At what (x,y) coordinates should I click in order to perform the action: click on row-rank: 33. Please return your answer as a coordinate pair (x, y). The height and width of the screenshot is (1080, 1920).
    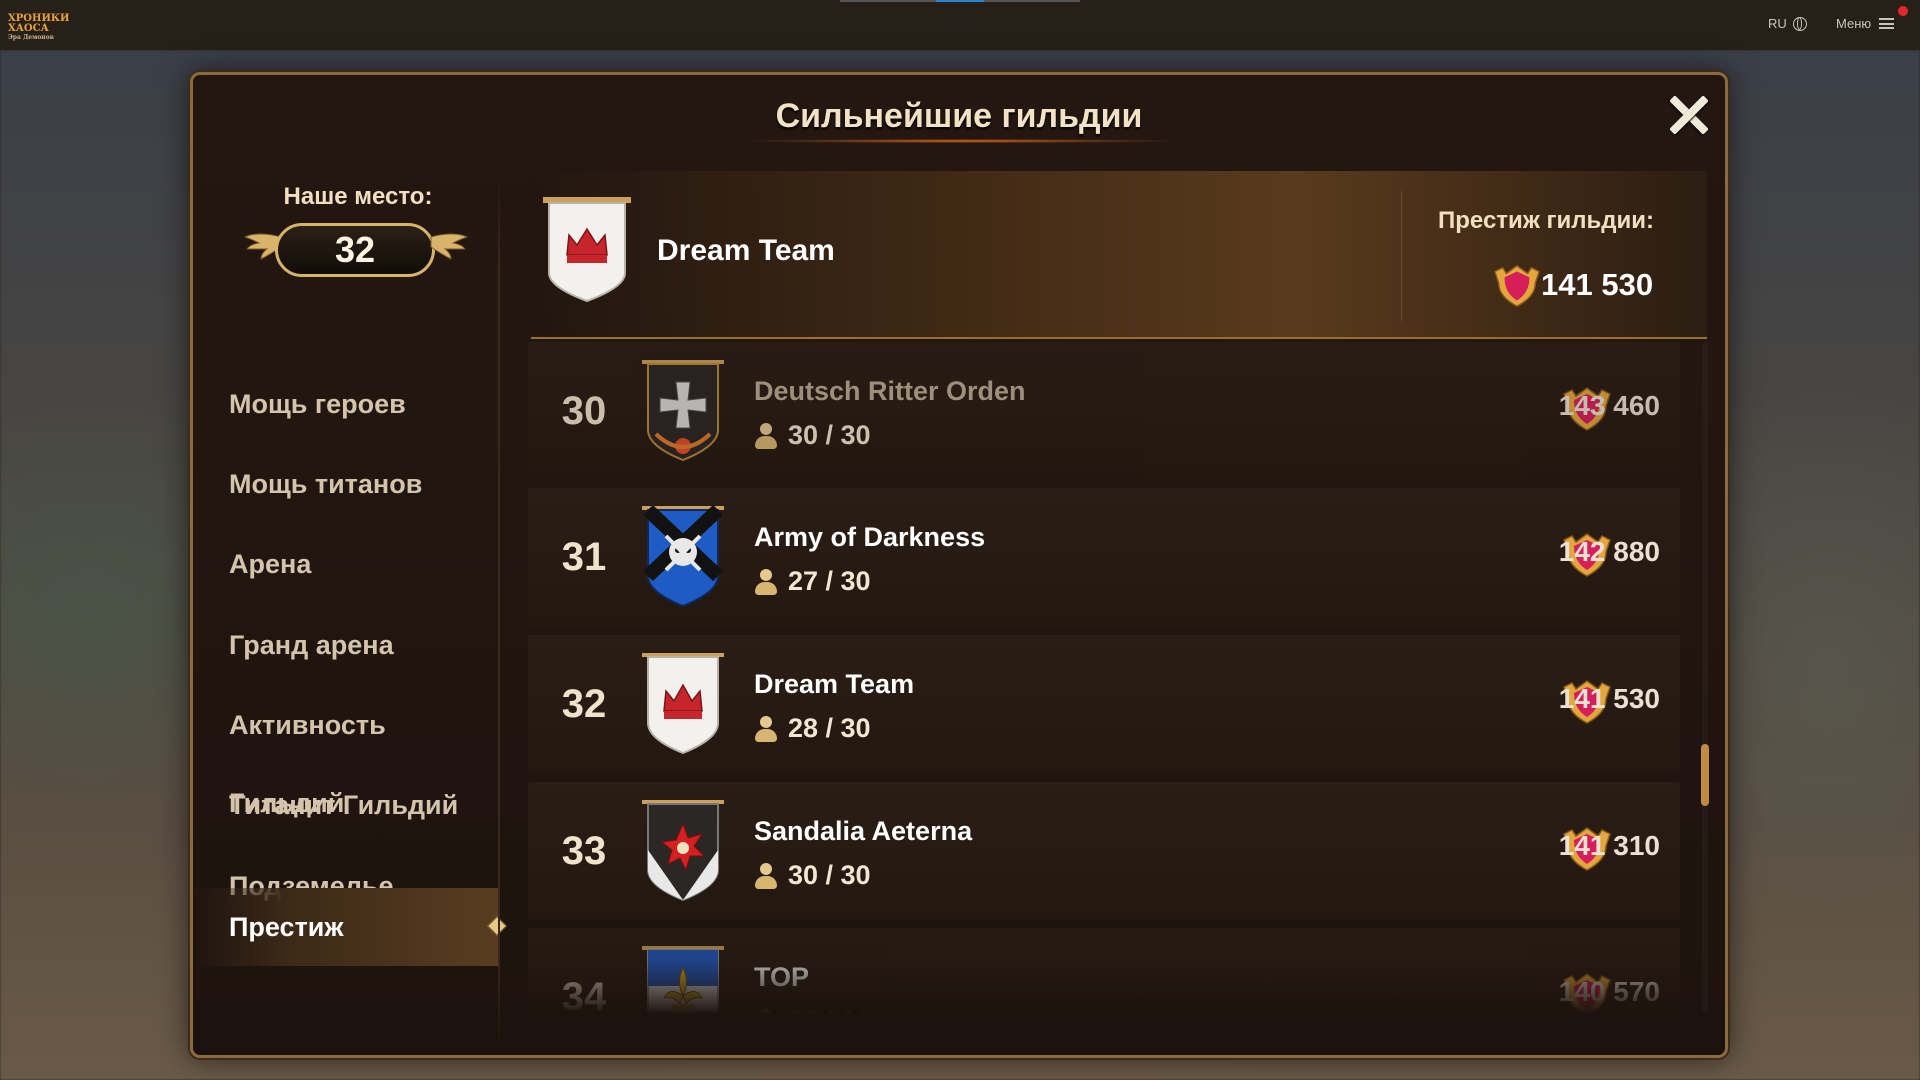
    Looking at the image, I should click on (584, 851).